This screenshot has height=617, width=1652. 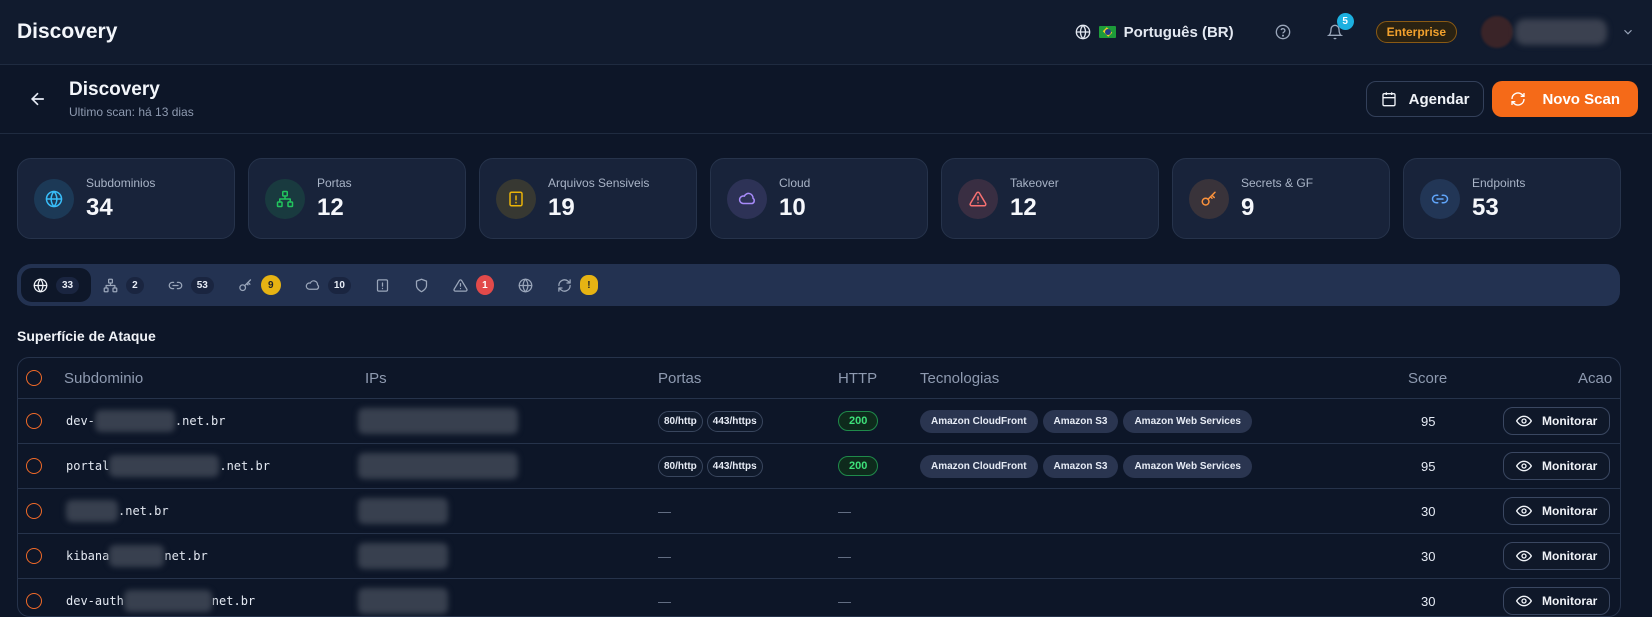 I want to click on link-icon, so click(x=175, y=285).